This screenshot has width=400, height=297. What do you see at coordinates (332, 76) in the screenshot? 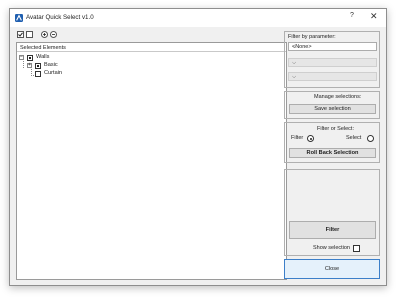
I see `value-dropdown: ⌵` at bounding box center [332, 76].